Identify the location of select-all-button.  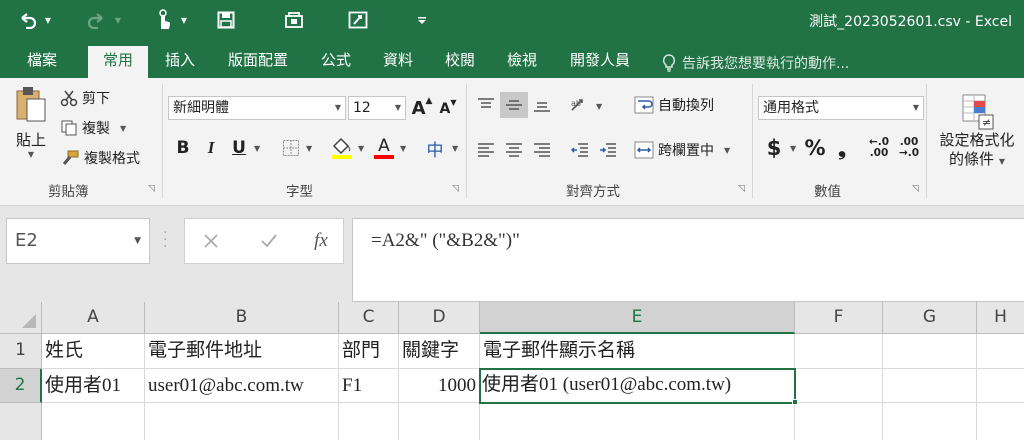
(21, 318).